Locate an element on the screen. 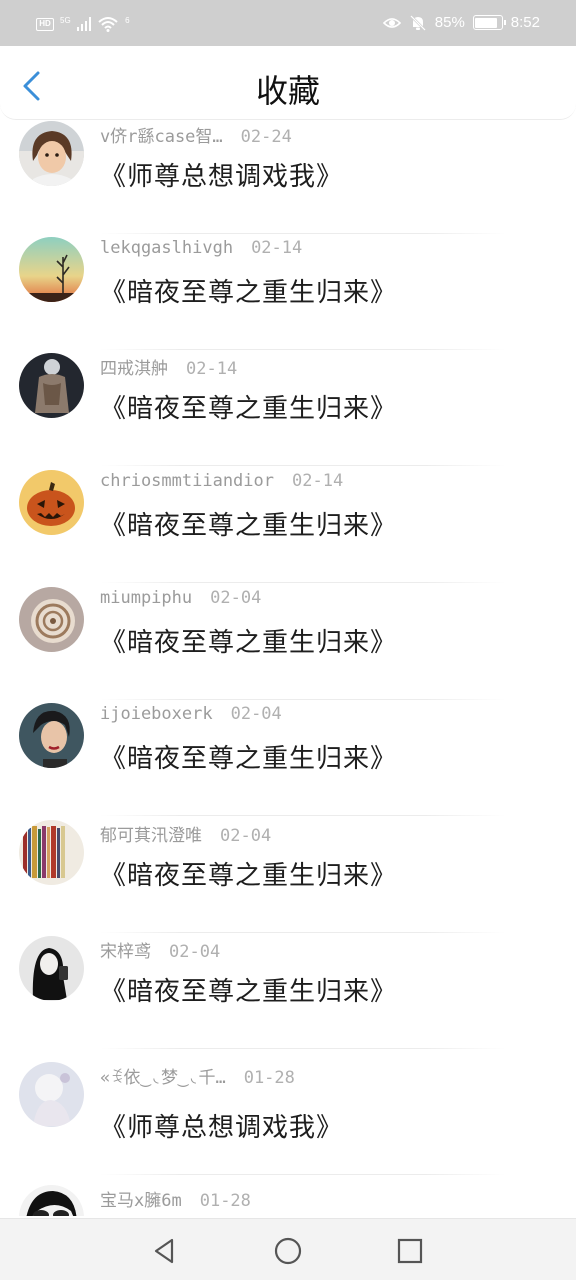 This screenshot has width=576, height=1280. recents-square-icon is located at coordinates (410, 1251).